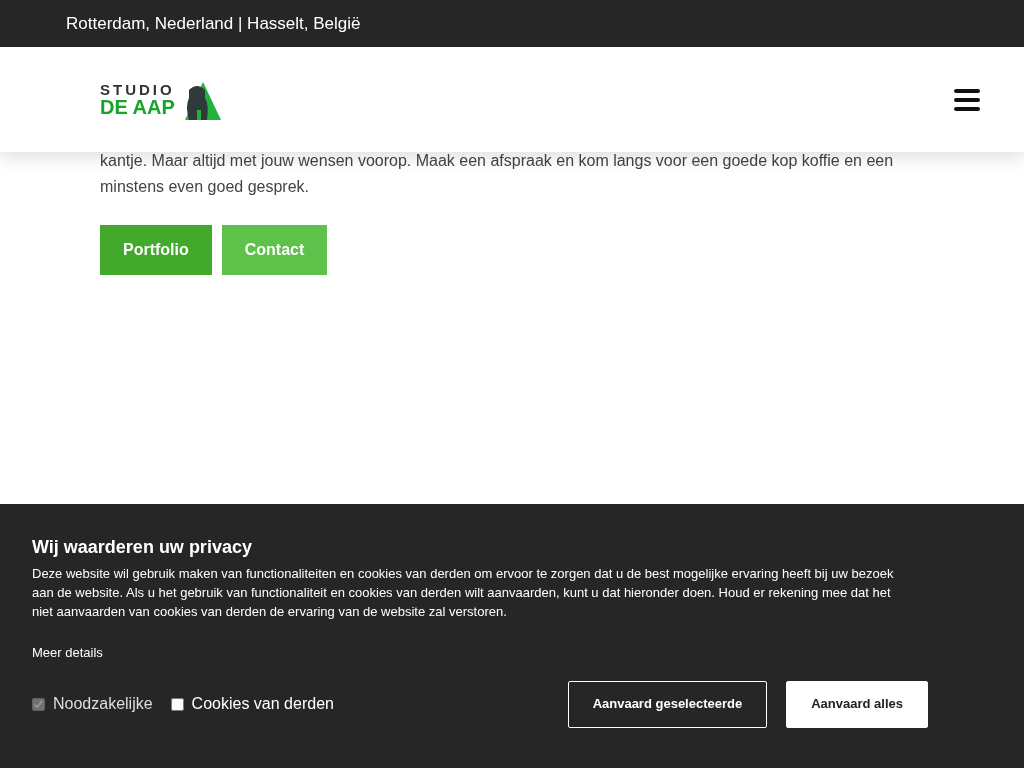 The image size is (1024, 768). What do you see at coordinates (857, 704) in the screenshot?
I see `accept-all-button: Aanvaard alles` at bounding box center [857, 704].